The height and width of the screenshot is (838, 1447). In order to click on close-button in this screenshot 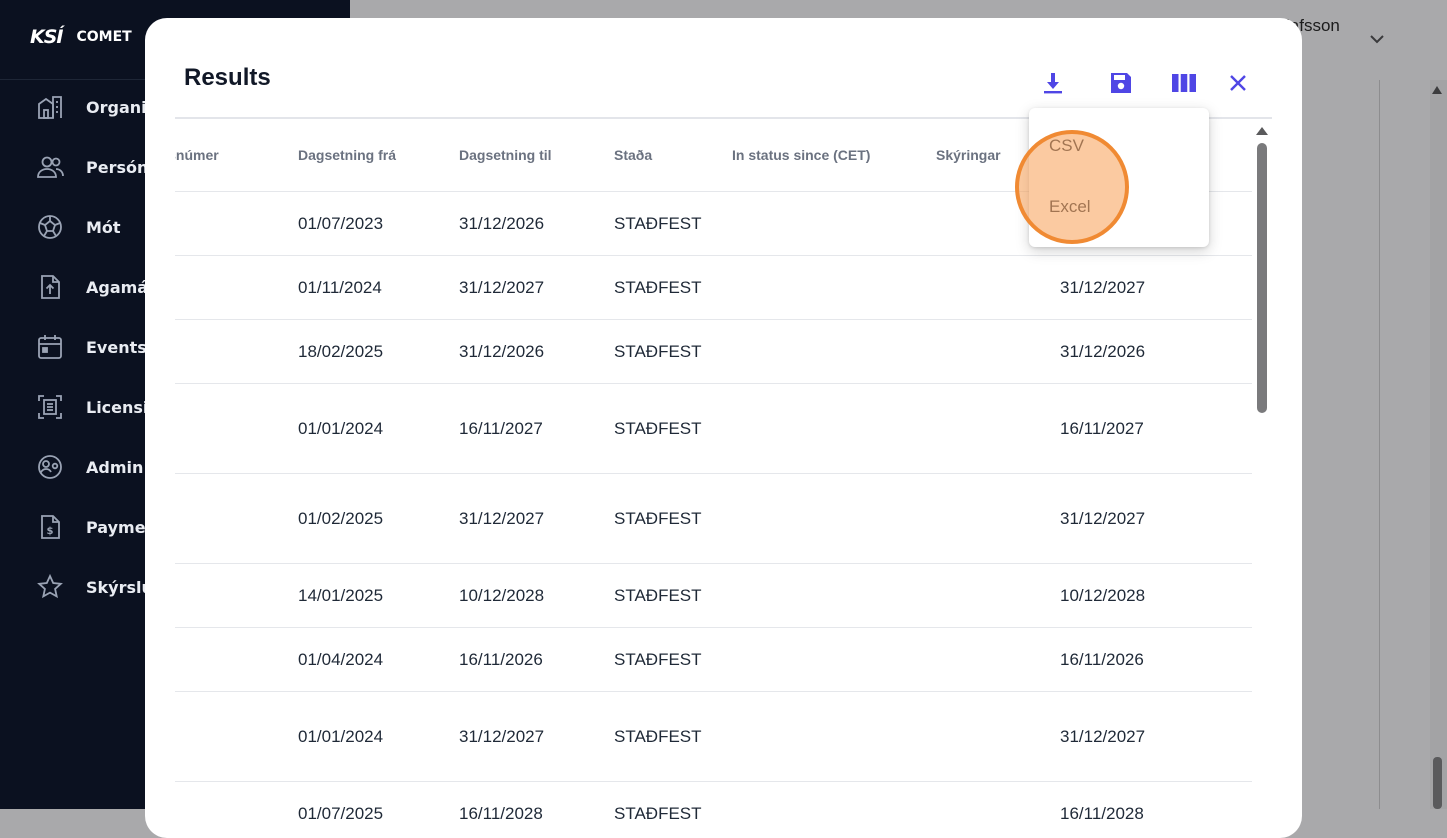, I will do `click(1238, 83)`.